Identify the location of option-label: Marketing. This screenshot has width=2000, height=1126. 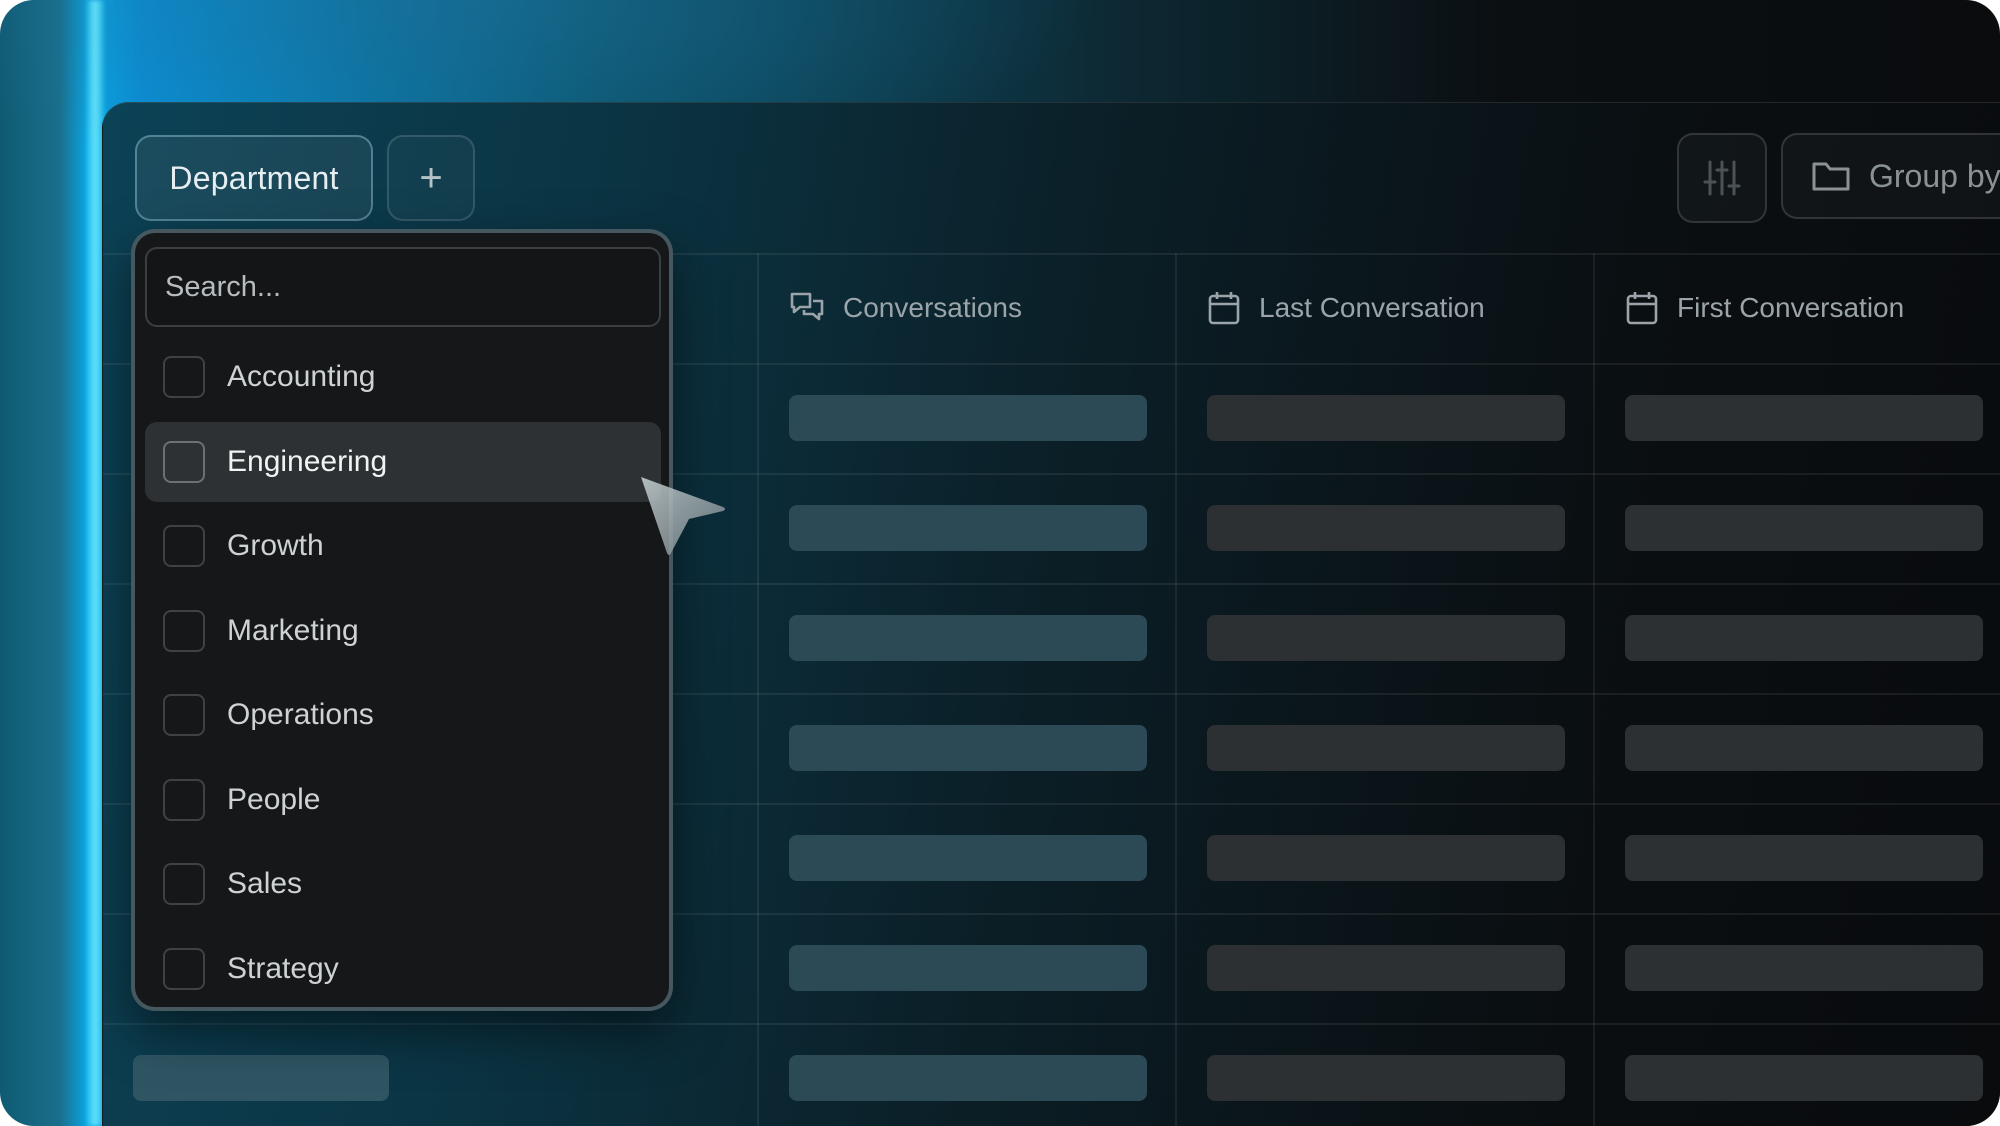
(293, 630).